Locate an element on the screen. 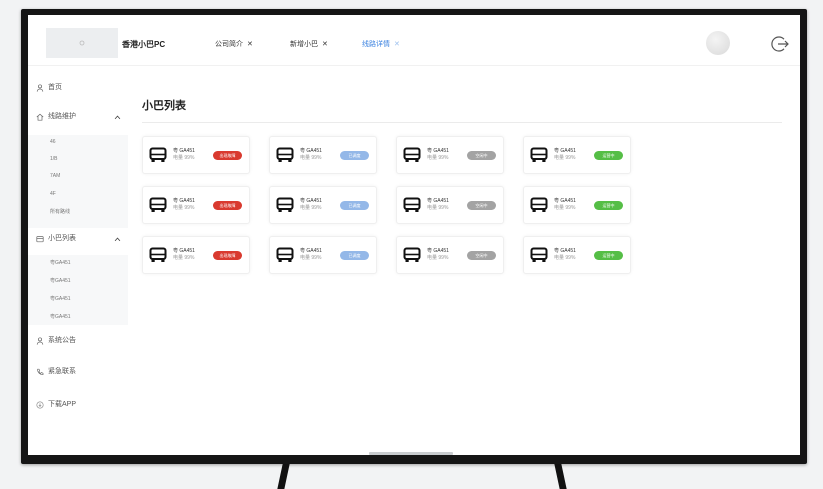 The image size is (823, 489). divider is located at coordinates (462, 122).